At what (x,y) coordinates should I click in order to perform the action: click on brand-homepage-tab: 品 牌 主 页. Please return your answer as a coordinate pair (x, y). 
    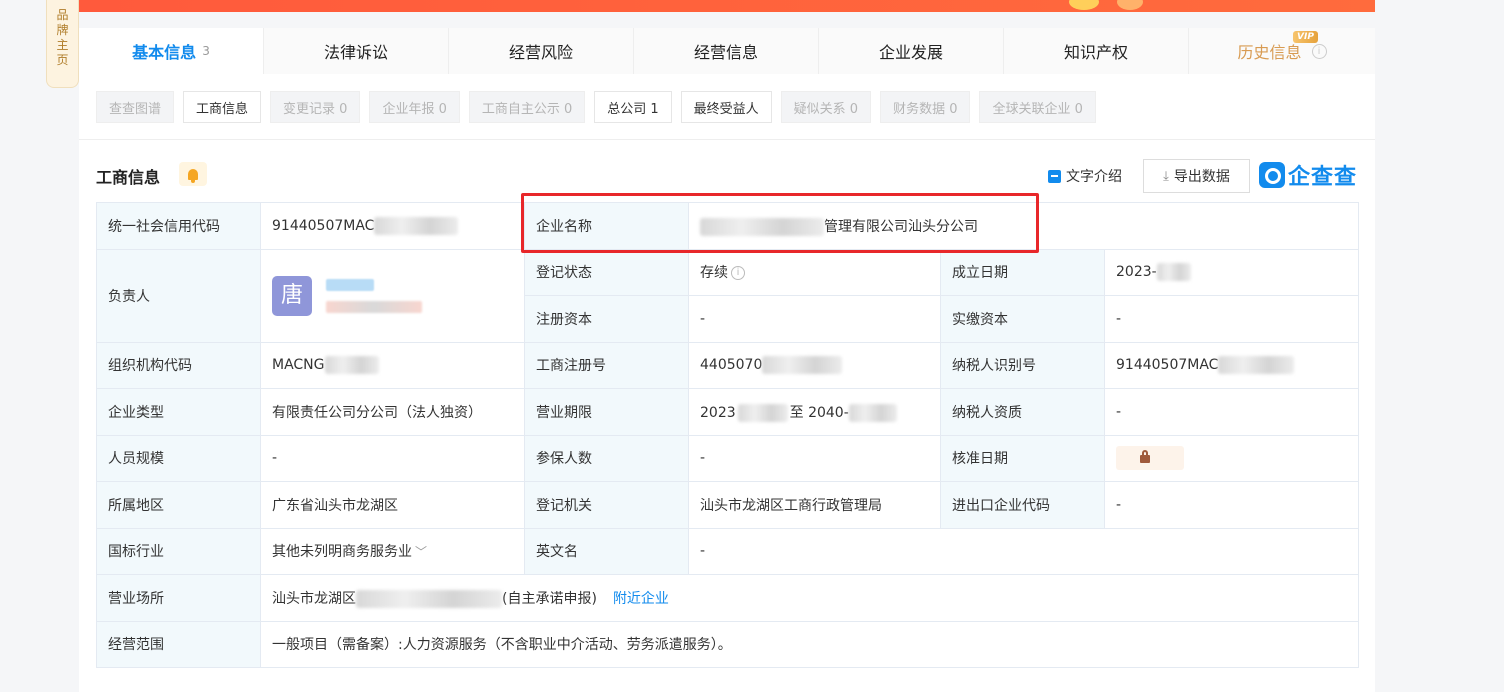
    Looking at the image, I should click on (62, 44).